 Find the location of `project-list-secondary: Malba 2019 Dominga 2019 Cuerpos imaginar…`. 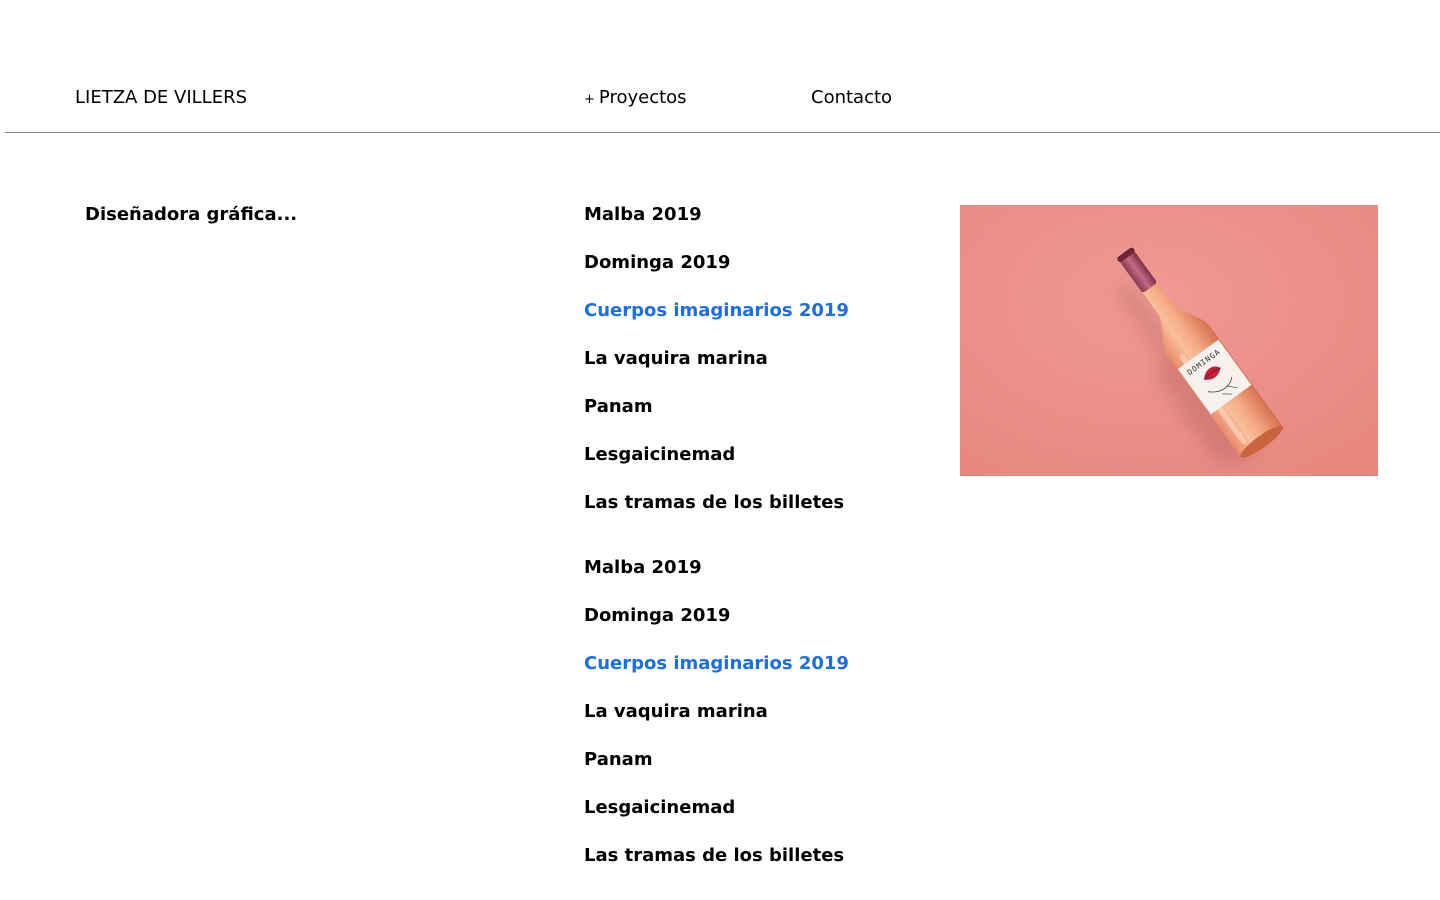

project-list-secondary: Malba 2019 Dominga 2019 Cuerpos imaginar… is located at coordinates (716, 724).